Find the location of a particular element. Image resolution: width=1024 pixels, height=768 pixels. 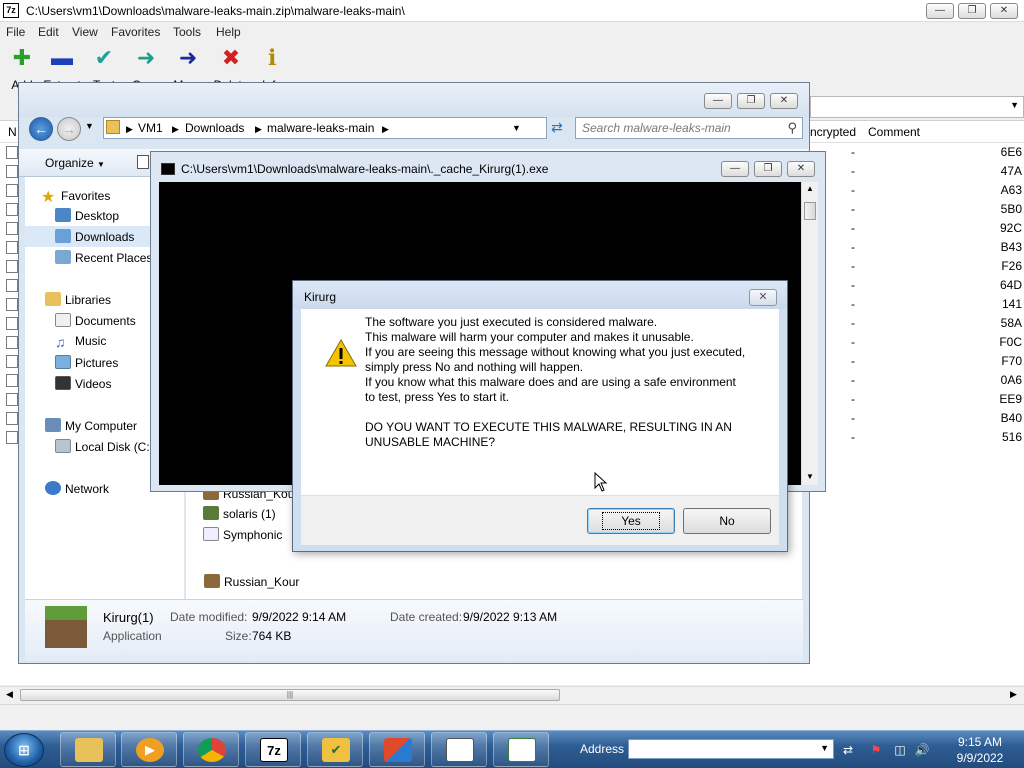

menu-view: View is located at coordinates (85, 32).